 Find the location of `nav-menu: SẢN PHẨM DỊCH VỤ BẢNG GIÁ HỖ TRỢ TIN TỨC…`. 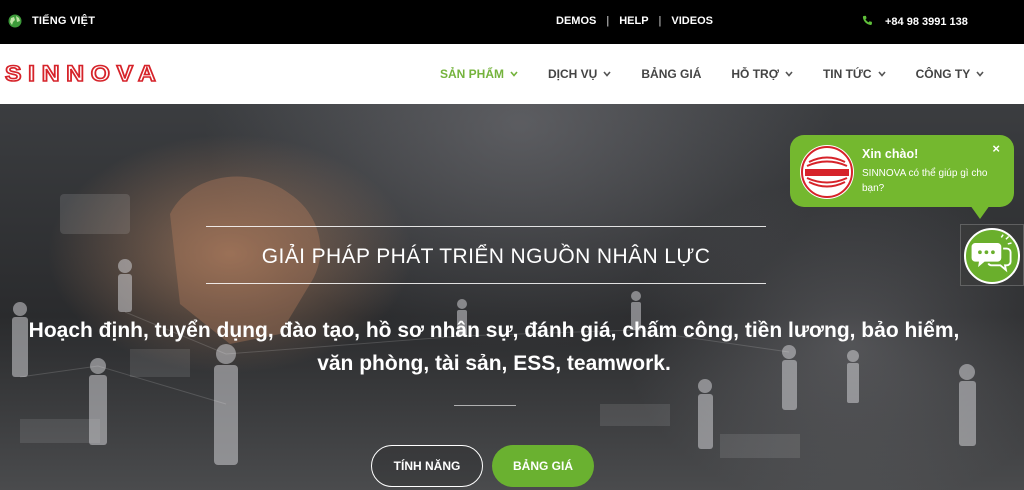

nav-menu: SẢN PHẨM DỊCH VỤ BẢNG GIÁ HỖ TRỢ TIN TỨC… is located at coordinates (727, 74).